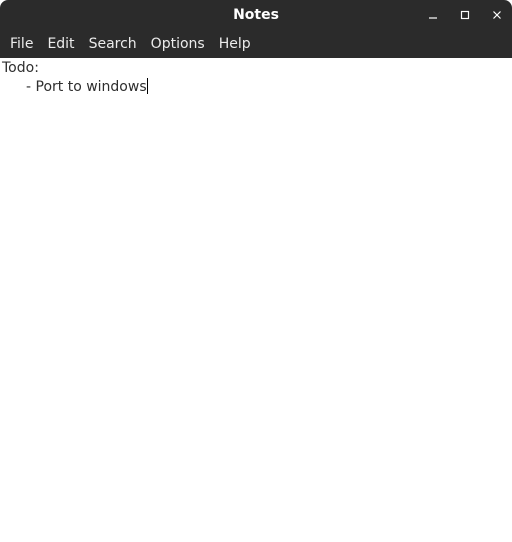  What do you see at coordinates (433, 15) in the screenshot?
I see `minimize-button` at bounding box center [433, 15].